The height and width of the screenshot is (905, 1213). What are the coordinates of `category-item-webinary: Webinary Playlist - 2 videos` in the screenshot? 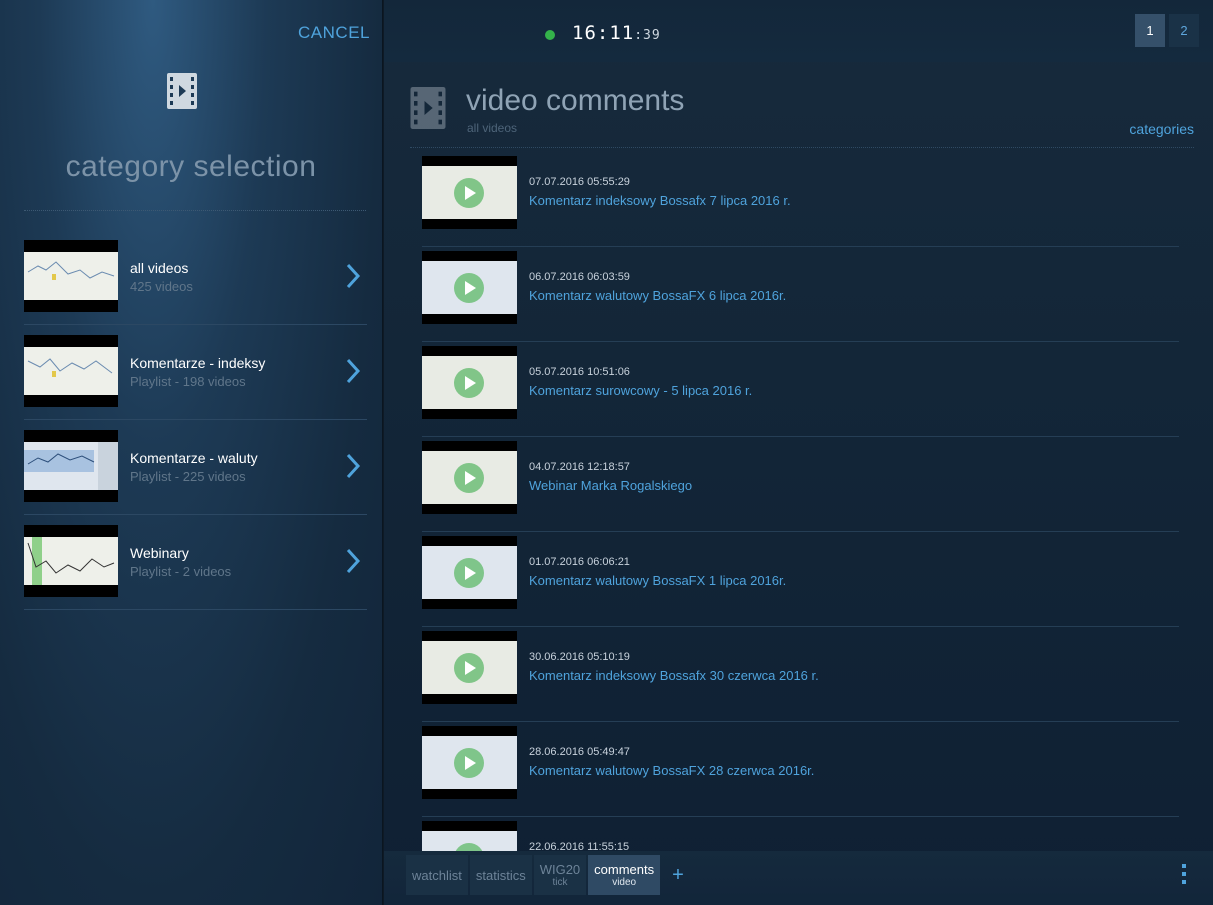 It's located at (195, 562).